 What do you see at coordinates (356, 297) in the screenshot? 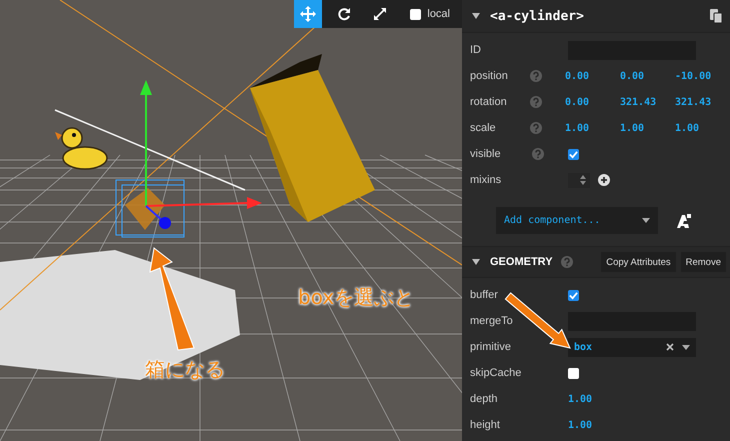
I see `annotation-text: boxを選ぶと` at bounding box center [356, 297].